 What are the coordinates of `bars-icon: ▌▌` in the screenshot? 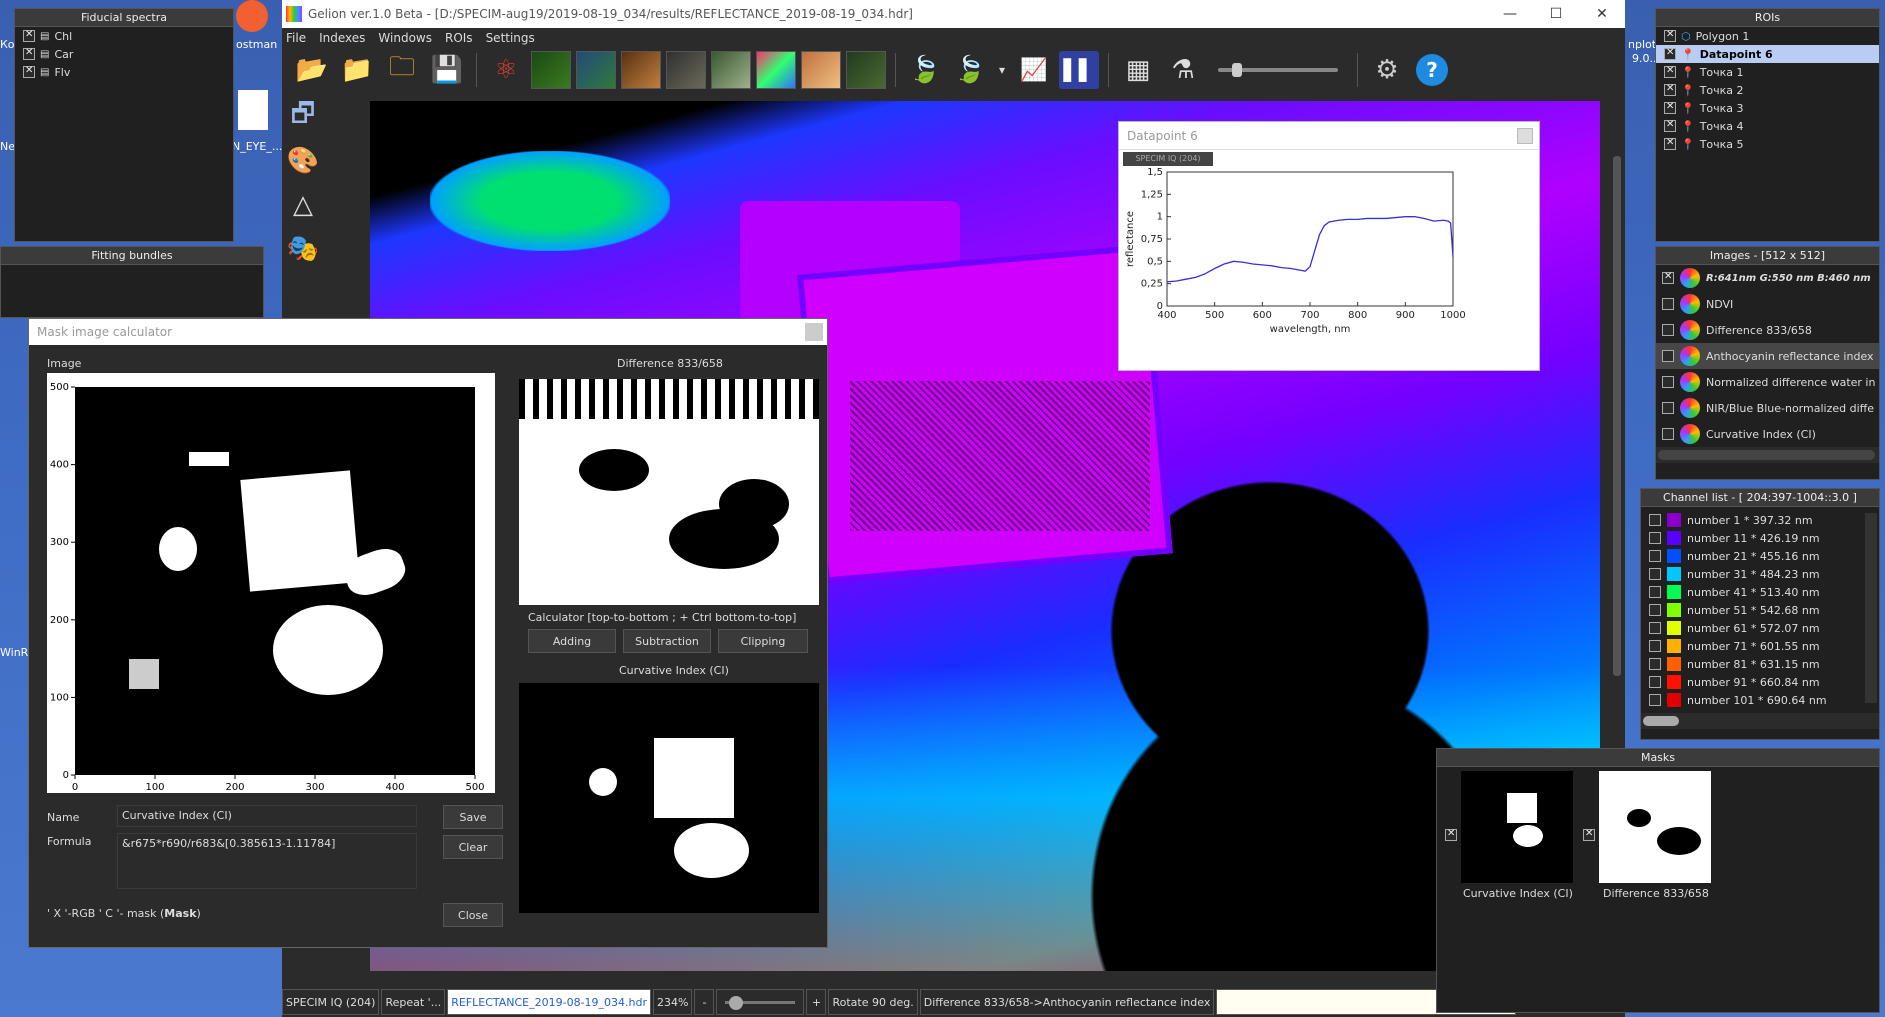 It's located at (1079, 70).